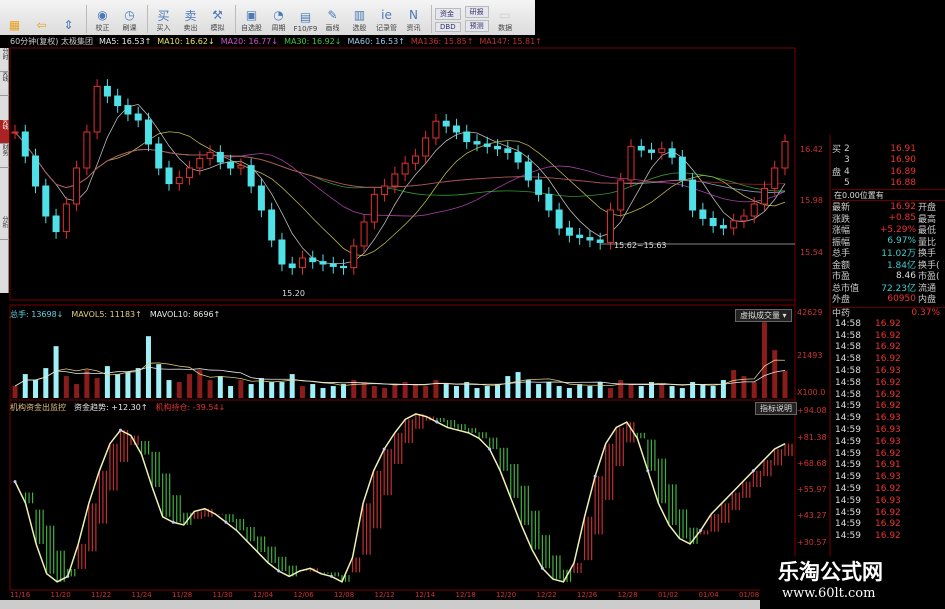 Image resolution: width=945 pixels, height=609 pixels. I want to click on date-axis-label: 11/20, so click(60, 595).